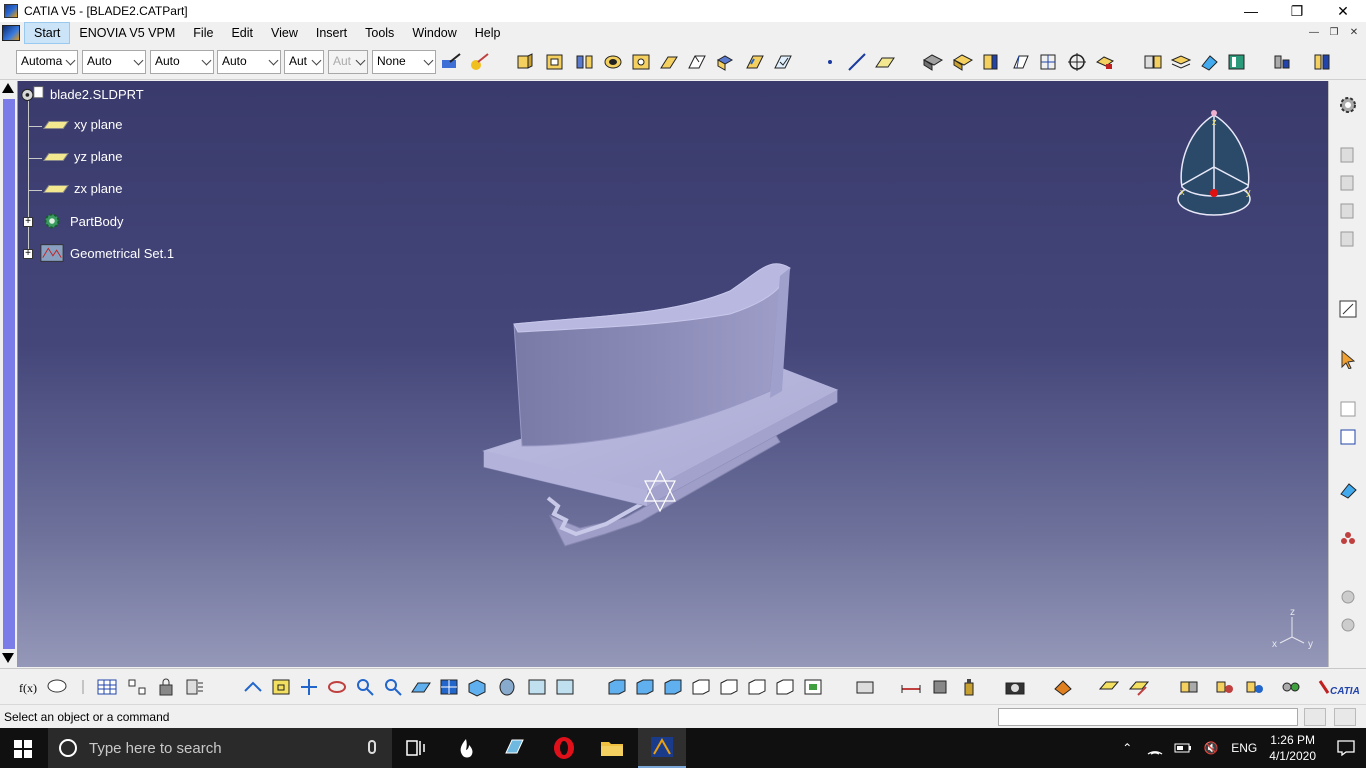  What do you see at coordinates (963, 62) in the screenshot?
I see `assemble-icon` at bounding box center [963, 62].